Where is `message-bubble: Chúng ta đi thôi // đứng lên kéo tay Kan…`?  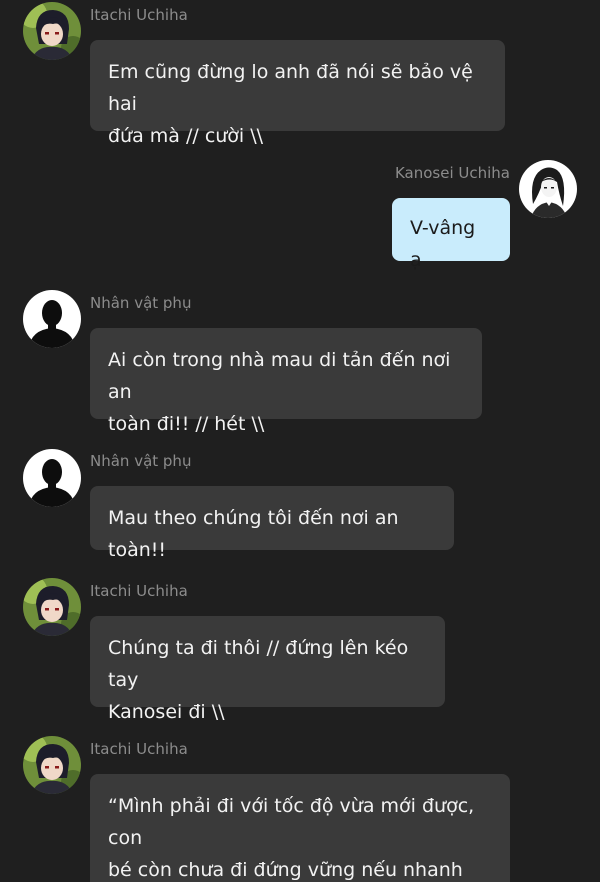 message-bubble: Chúng ta đi thôi // đứng lên kéo tay Kan… is located at coordinates (267, 669).